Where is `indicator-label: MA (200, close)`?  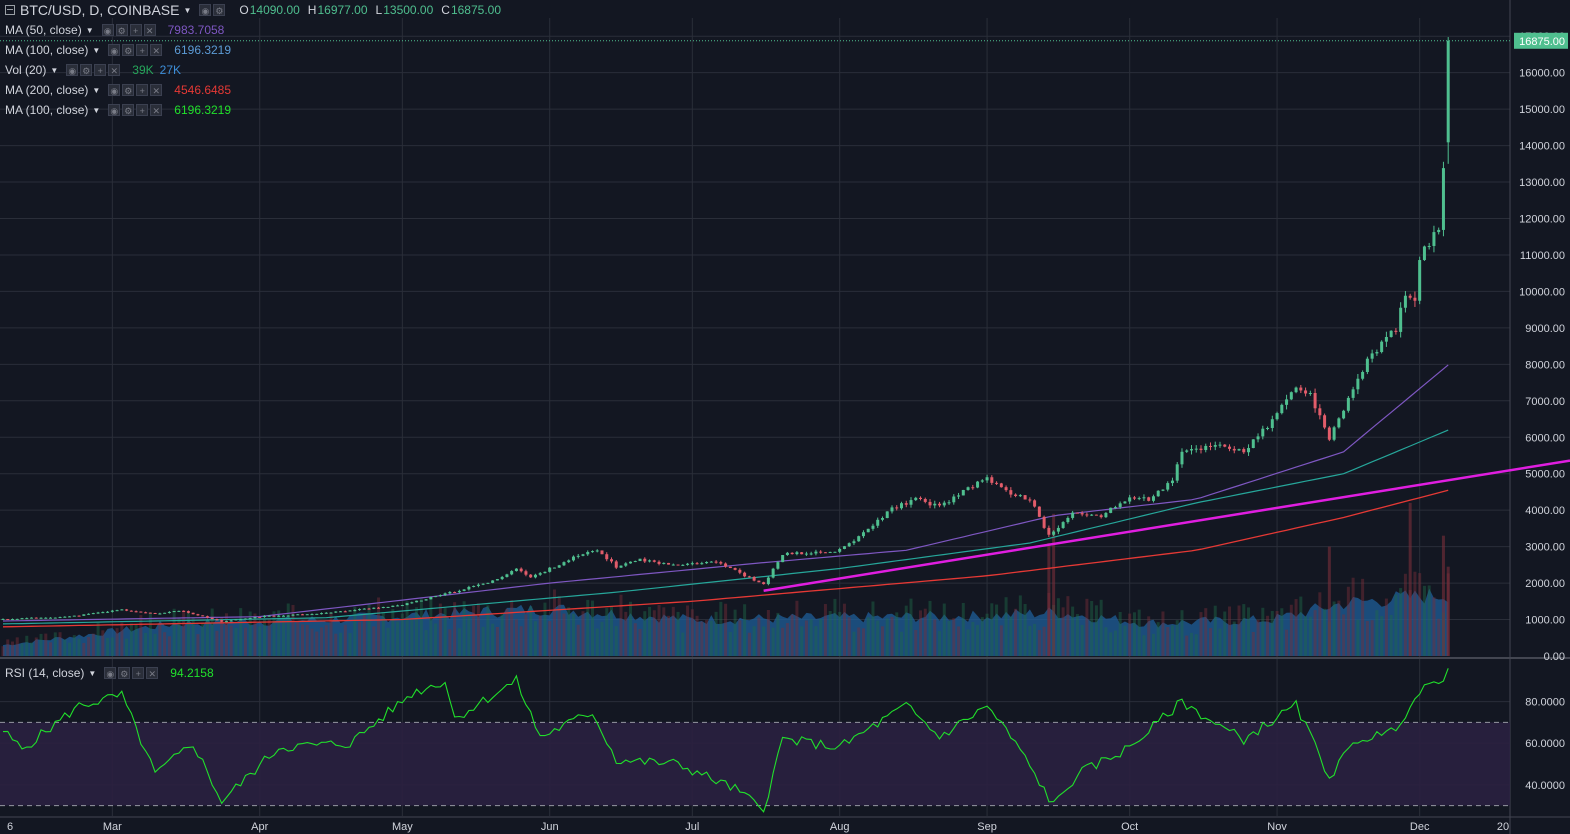 indicator-label: MA (200, close) is located at coordinates (46, 90).